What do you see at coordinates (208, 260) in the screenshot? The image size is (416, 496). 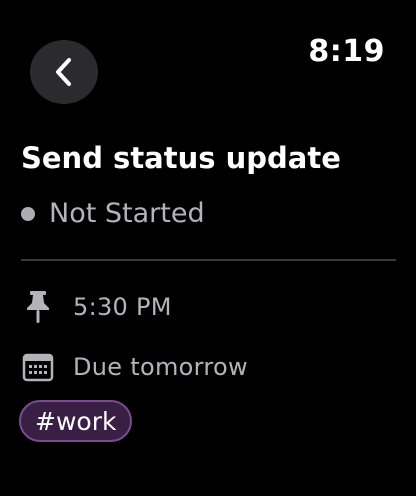 I see `divider` at bounding box center [208, 260].